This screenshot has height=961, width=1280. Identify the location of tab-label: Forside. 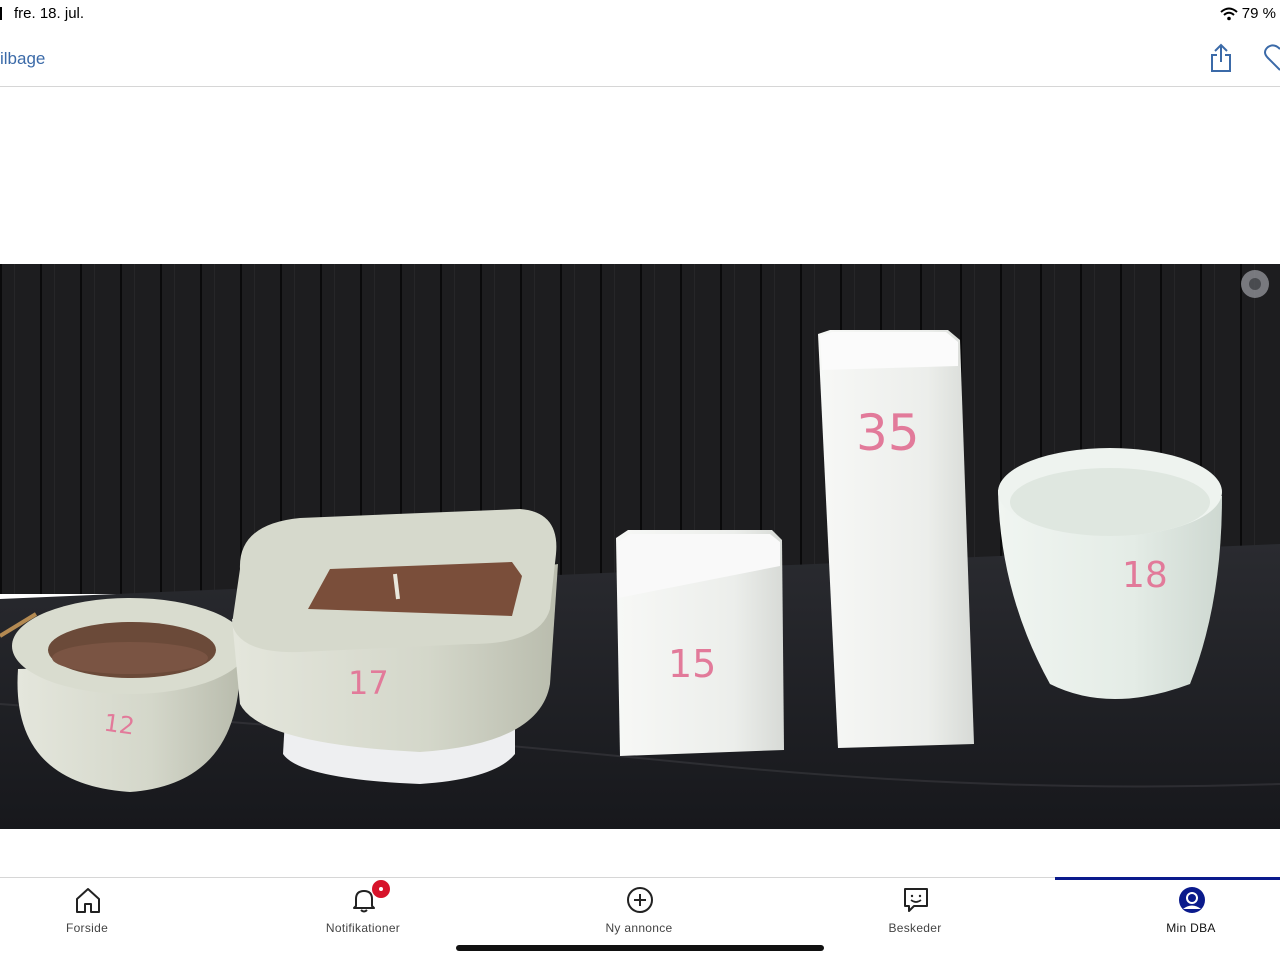
(87, 928).